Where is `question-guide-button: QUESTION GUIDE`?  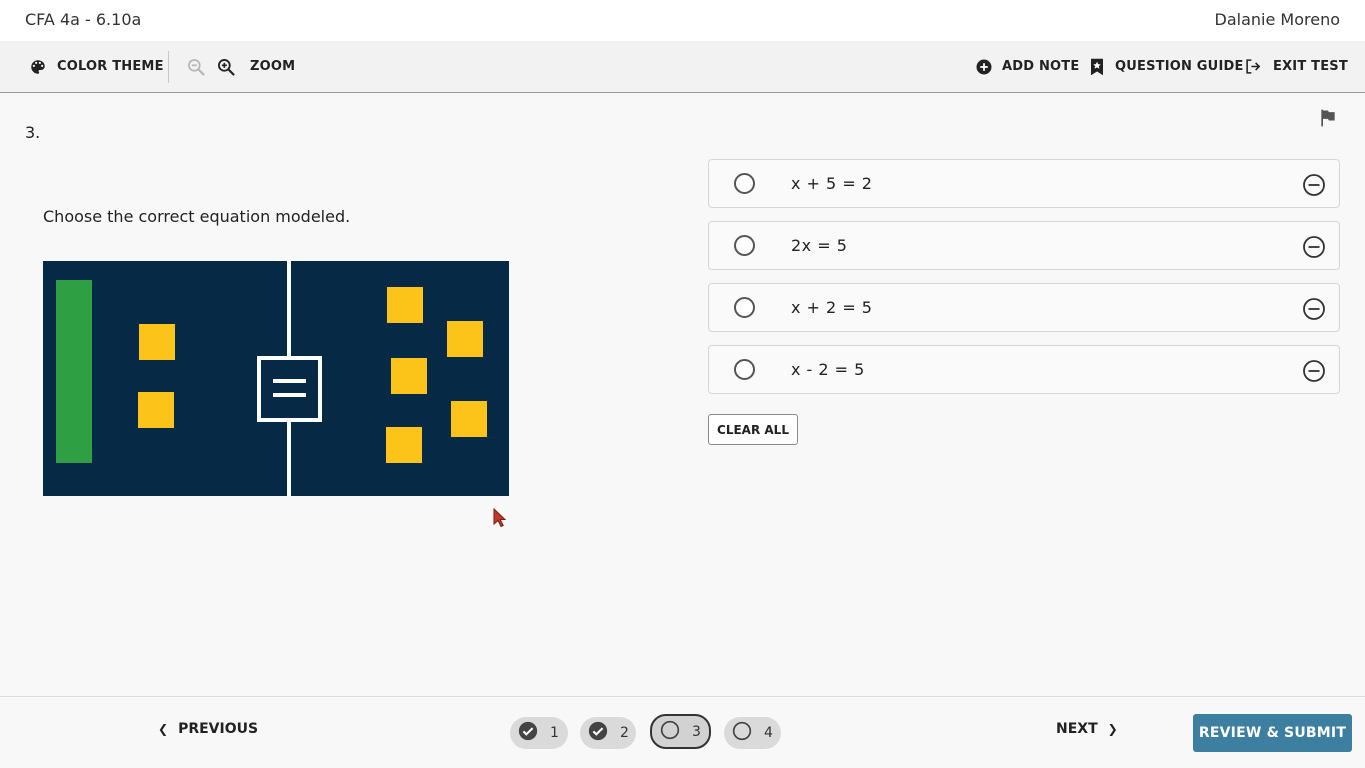 question-guide-button: QUESTION GUIDE is located at coordinates (1166, 66).